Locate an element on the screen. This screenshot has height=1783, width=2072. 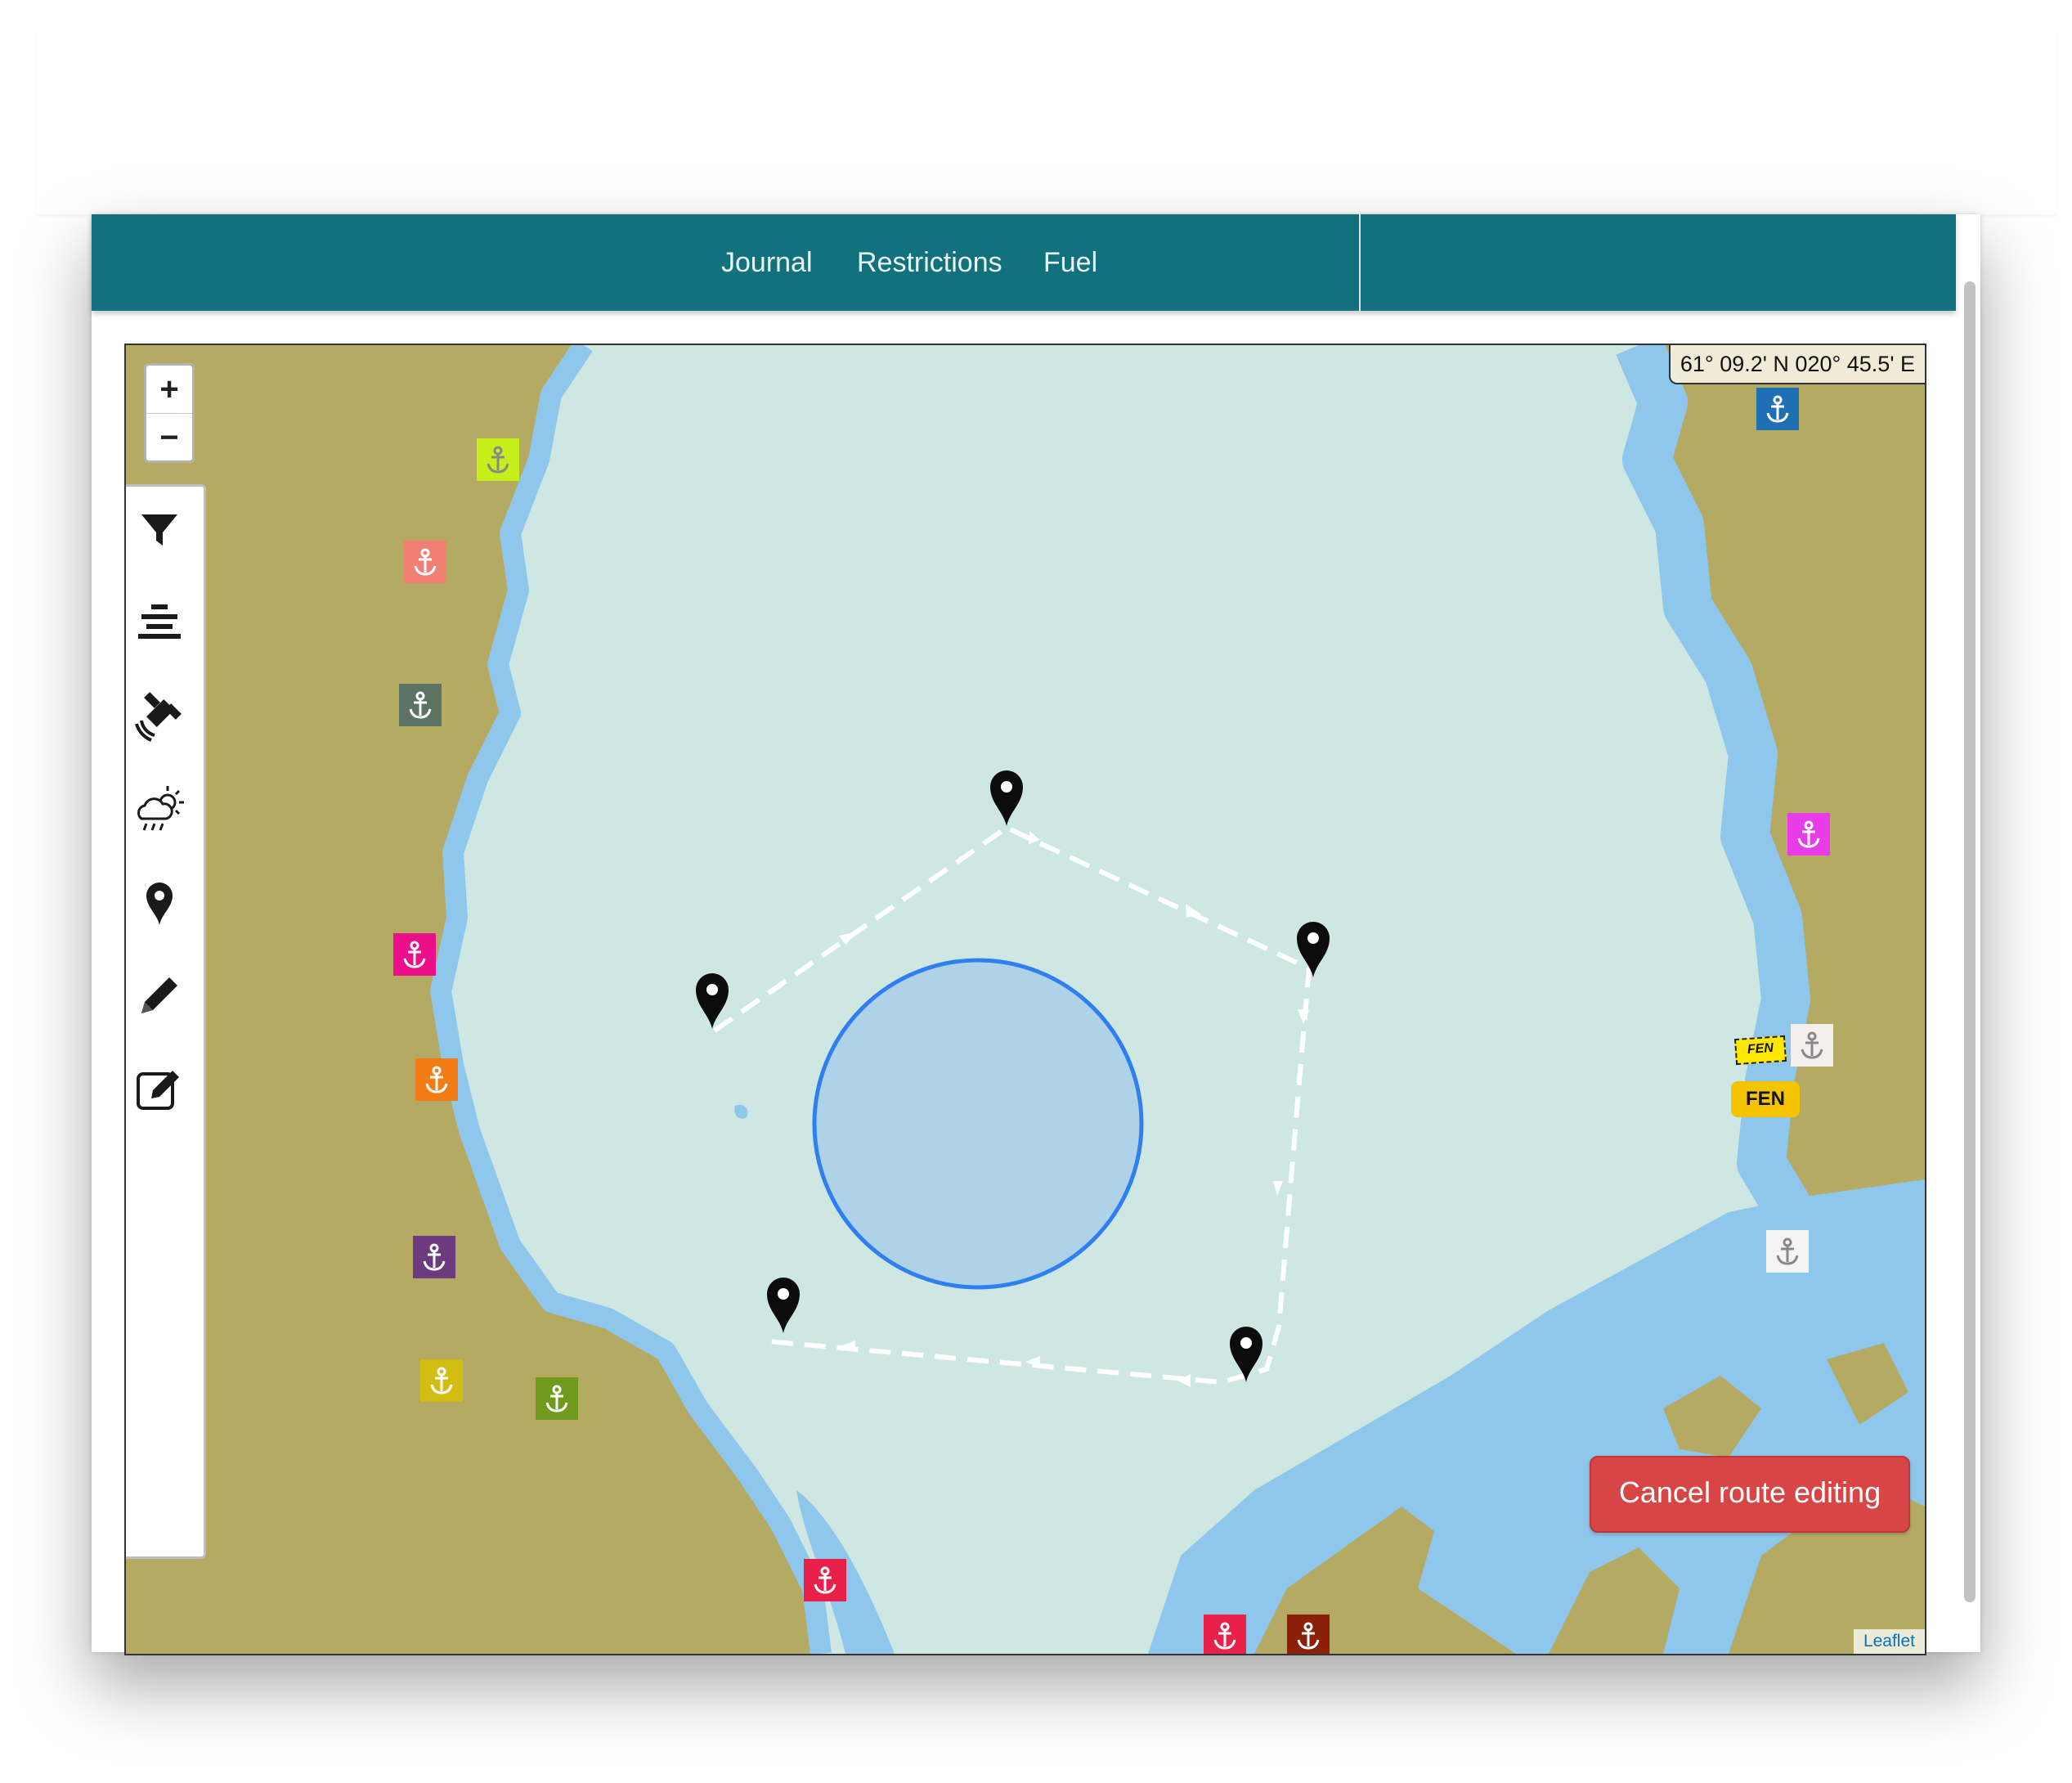
fen-tag-marker: FEN is located at coordinates (1760, 1050).